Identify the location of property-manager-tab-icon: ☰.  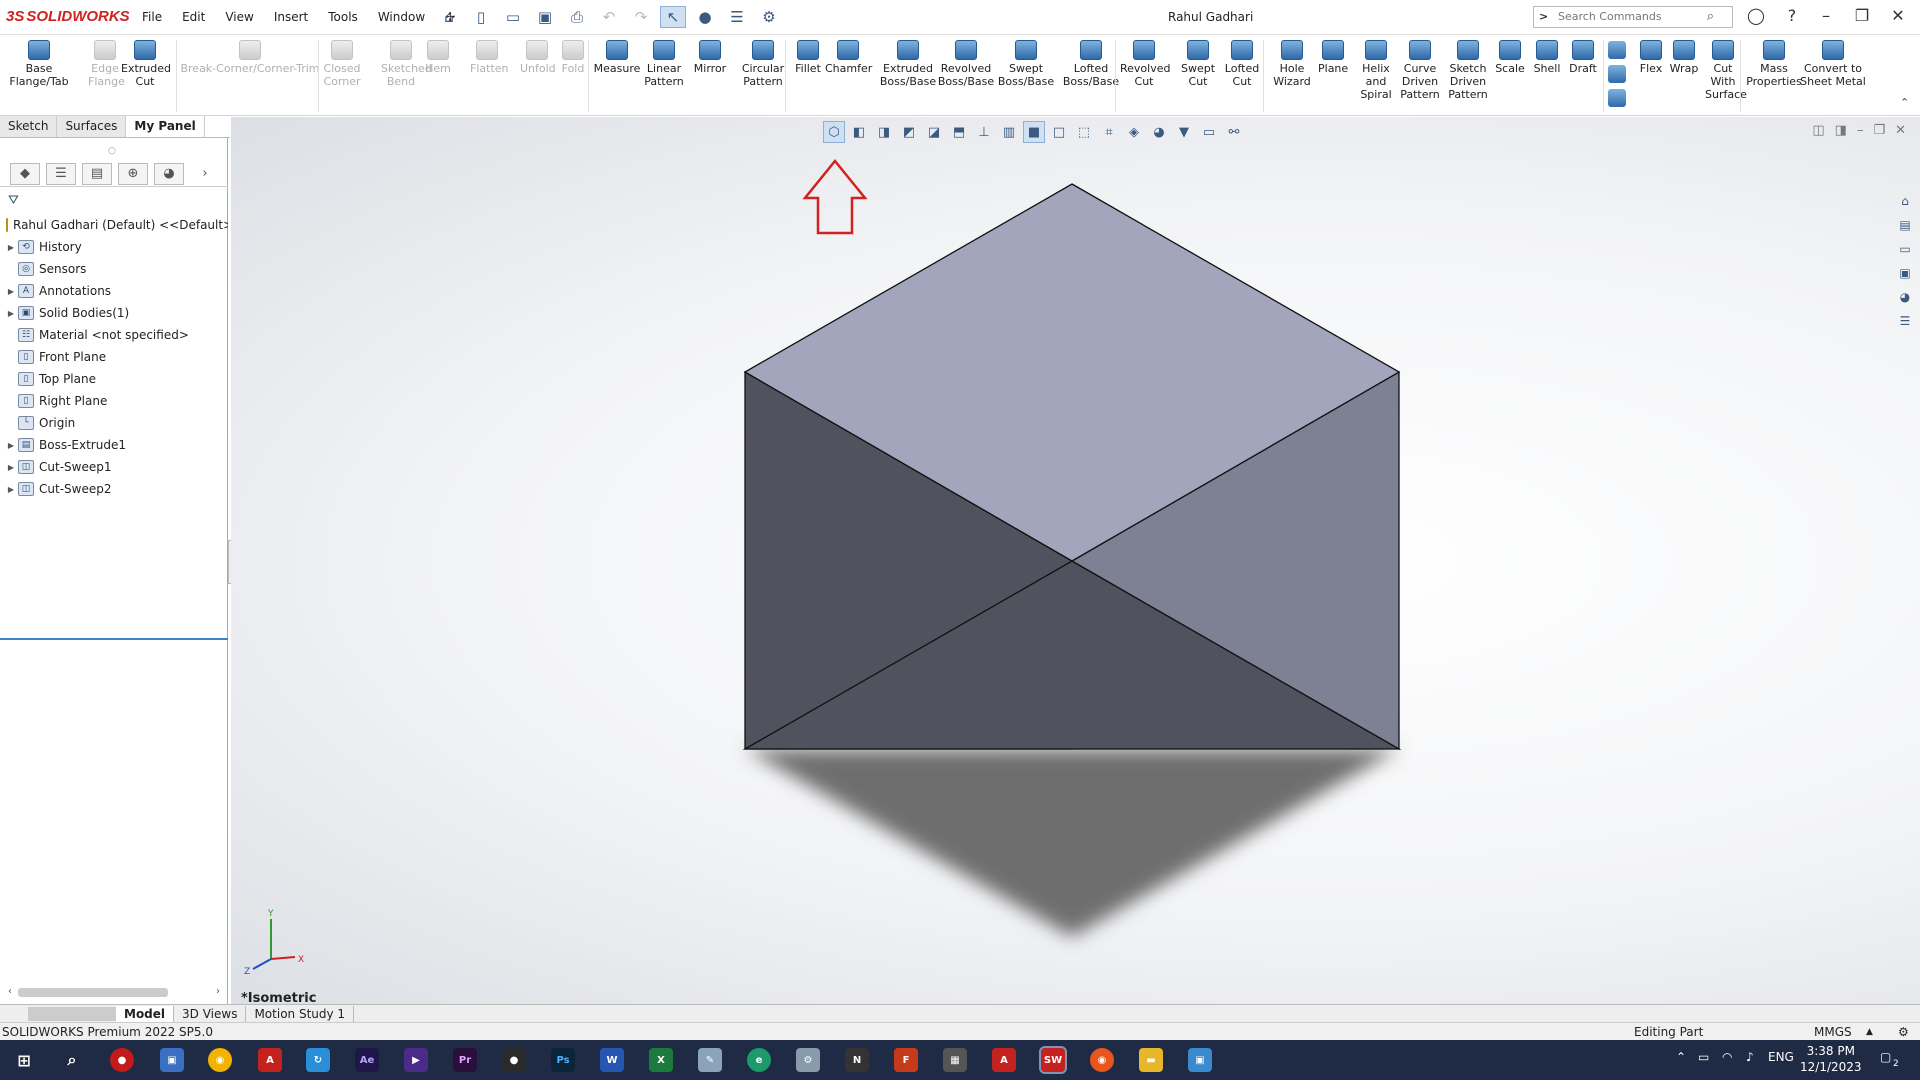
(61, 173).